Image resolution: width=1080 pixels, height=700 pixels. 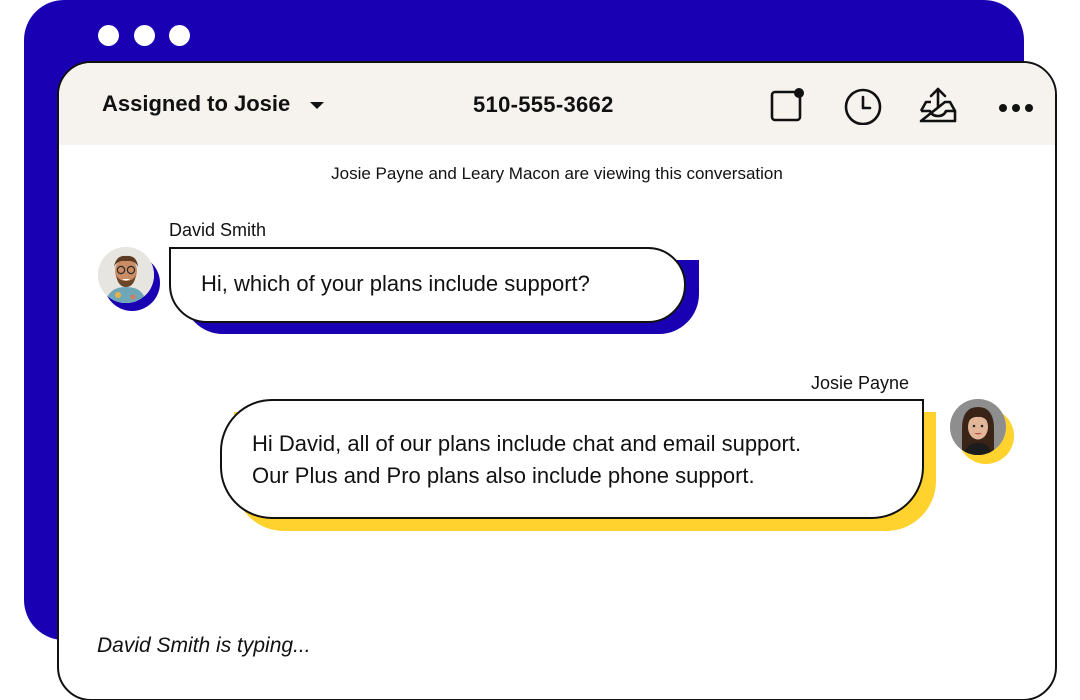 What do you see at coordinates (937, 105) in the screenshot?
I see `inbox-upload-icon` at bounding box center [937, 105].